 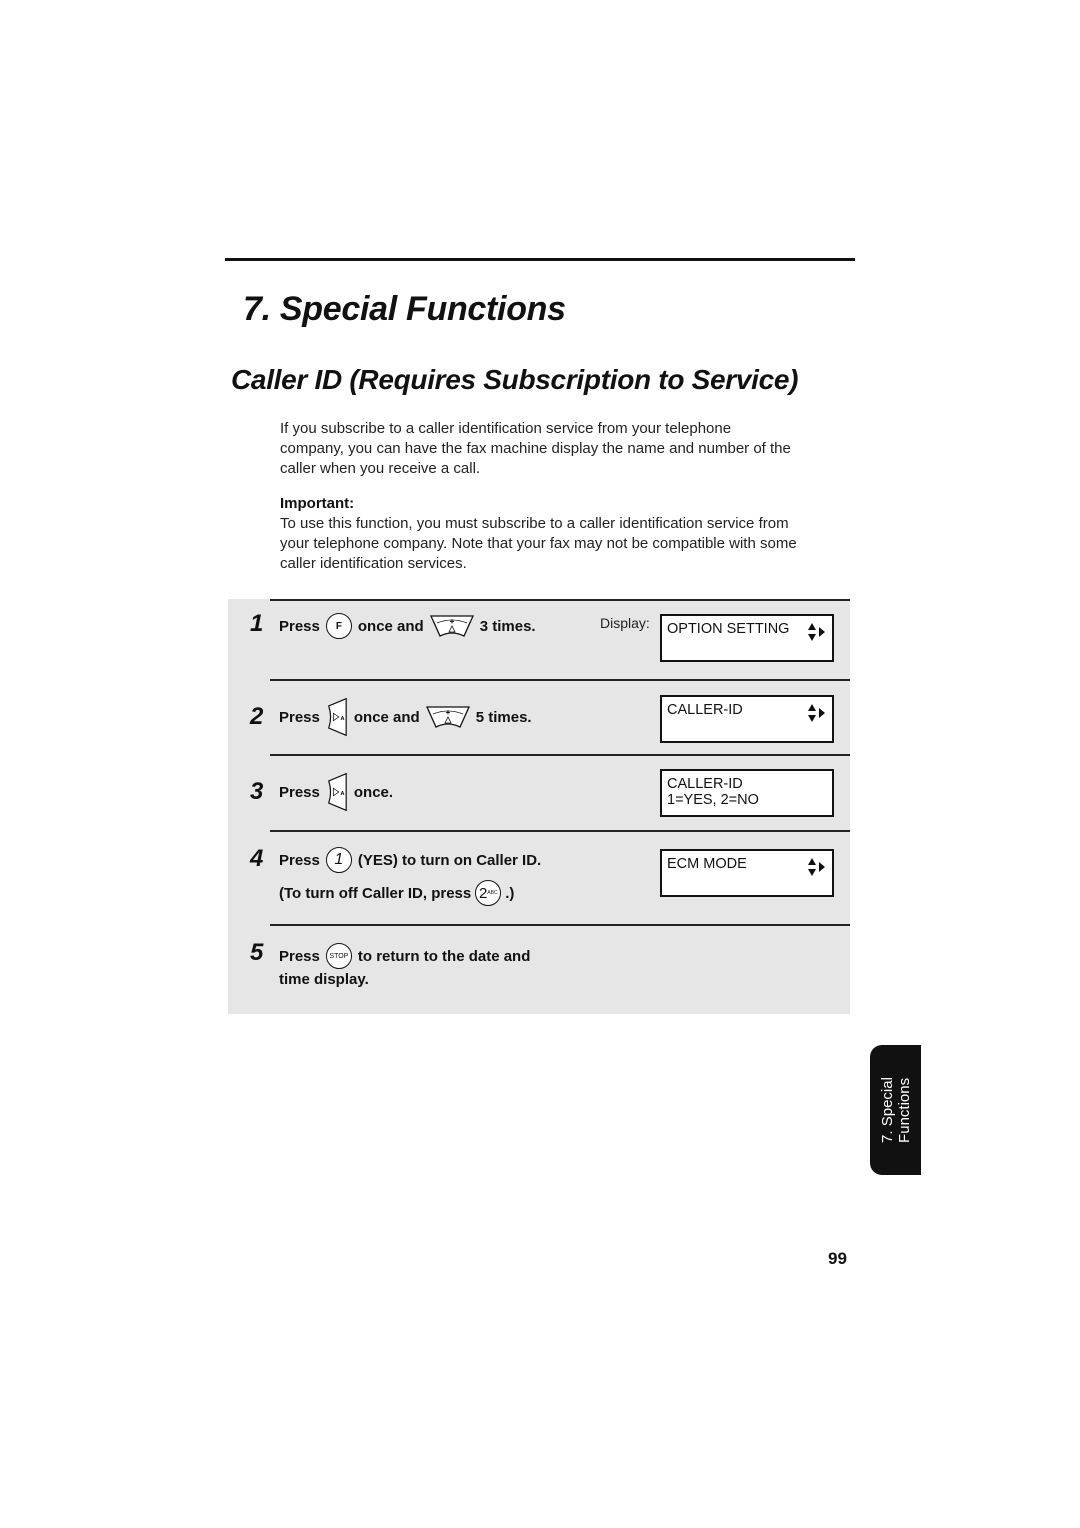 I want to click on step-text: (To turn off Caller ID, press, so click(x=375, y=893).